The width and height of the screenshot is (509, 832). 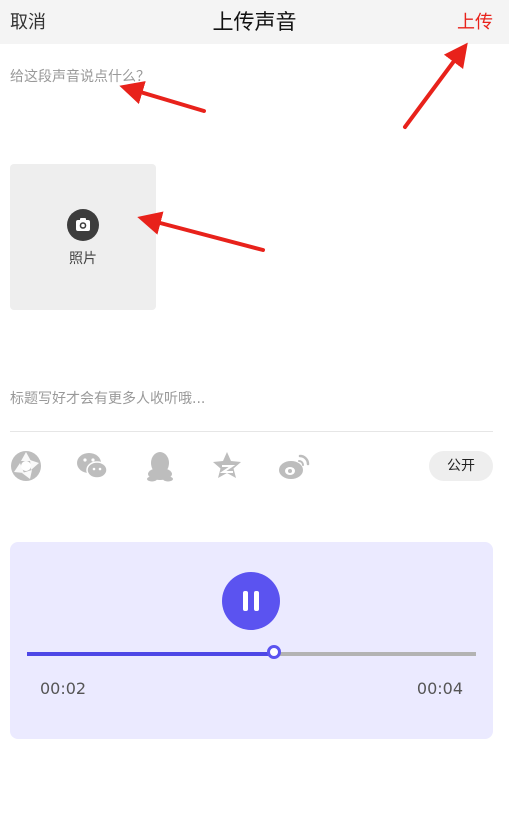 What do you see at coordinates (160, 466) in the screenshot?
I see `qq-icon` at bounding box center [160, 466].